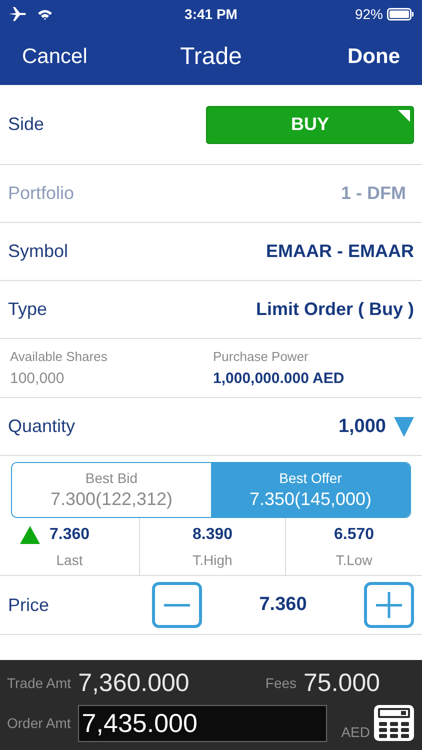 The image size is (422, 750). Describe the element at coordinates (404, 116) in the screenshot. I see `corner-triangle-icon` at that location.